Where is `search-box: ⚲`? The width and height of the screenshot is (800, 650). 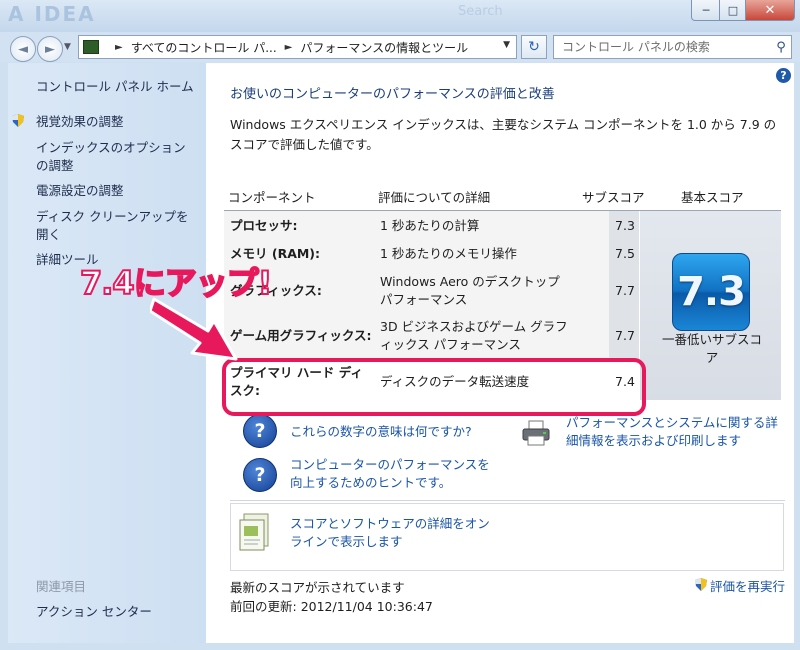 search-box: ⚲ is located at coordinates (672, 47).